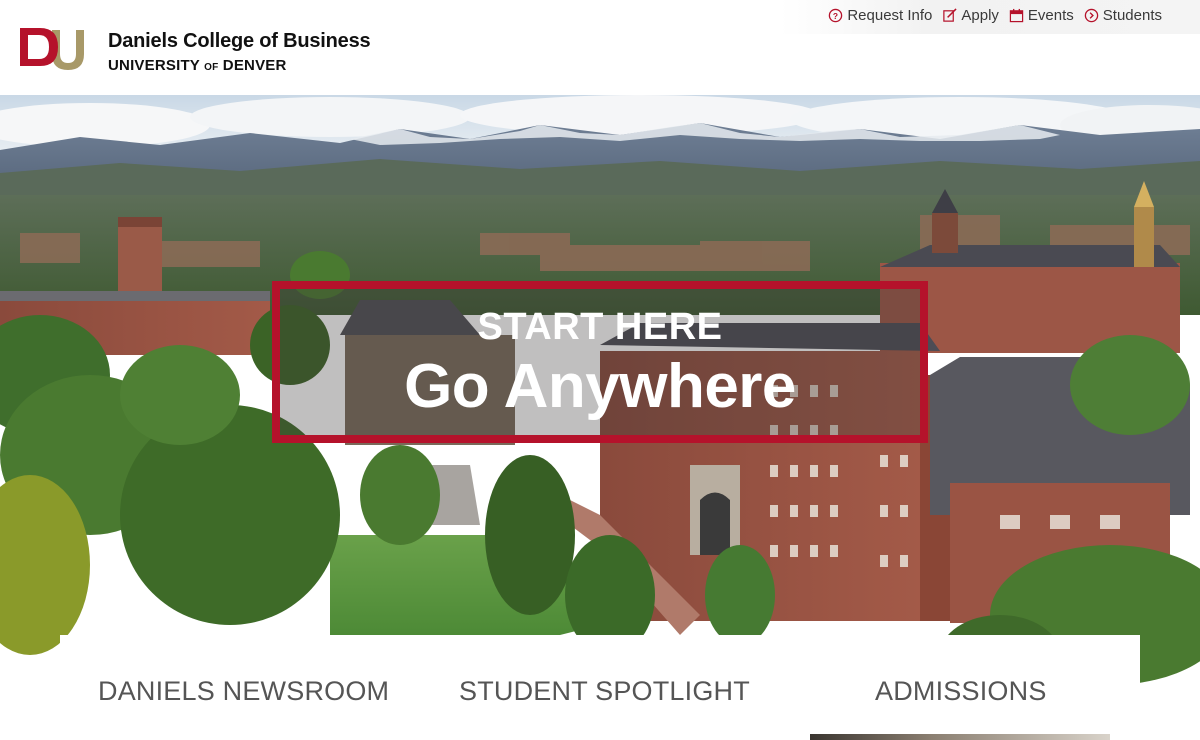  I want to click on chevron-right-circle-icon, so click(1091, 15).